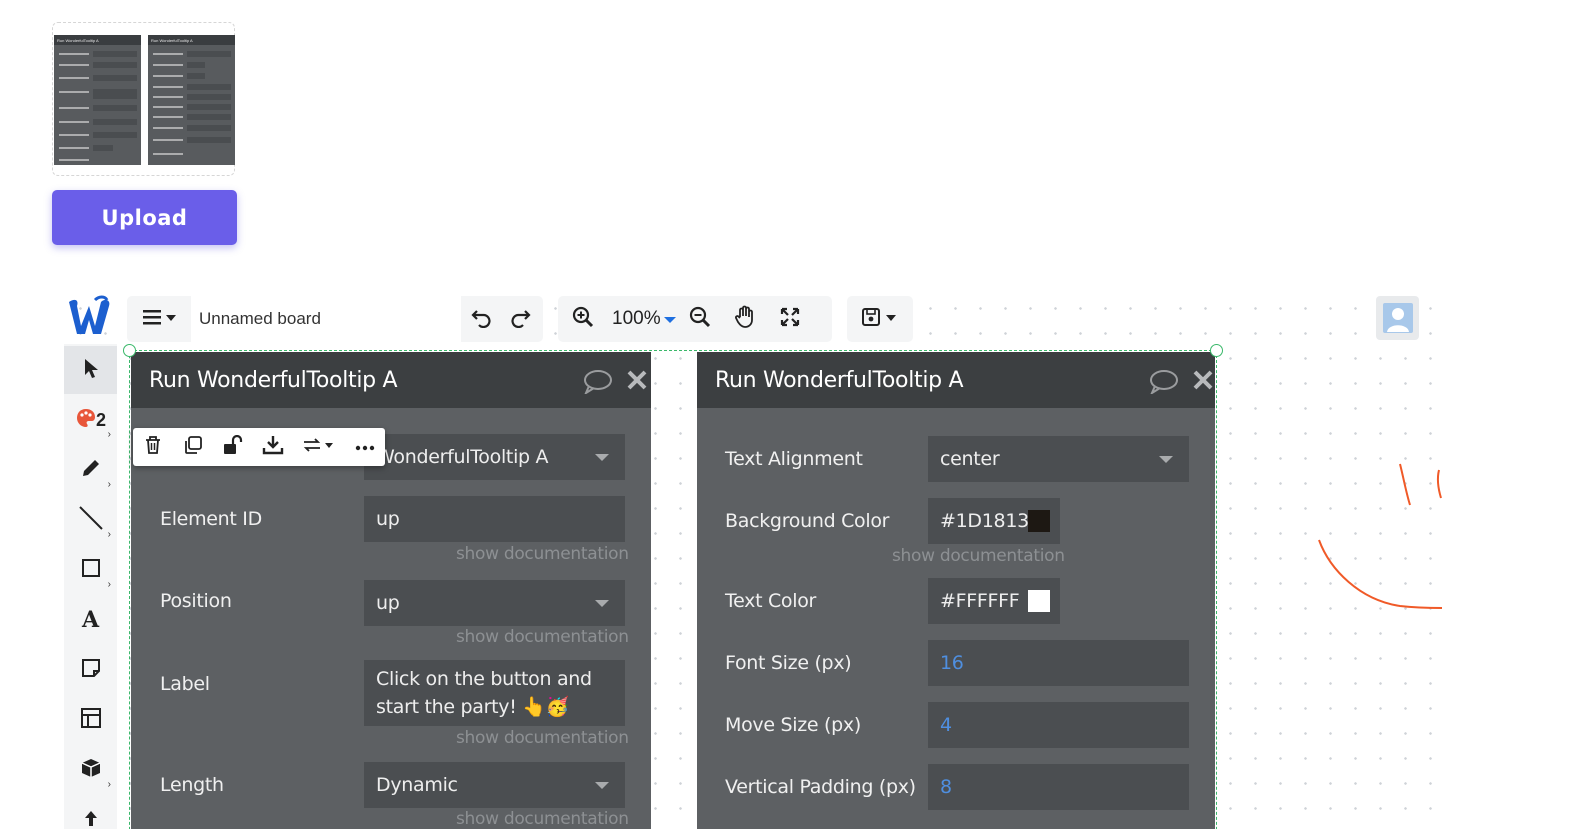 This screenshot has height=829, width=1579. I want to click on hamburger-icon, so click(159, 319).